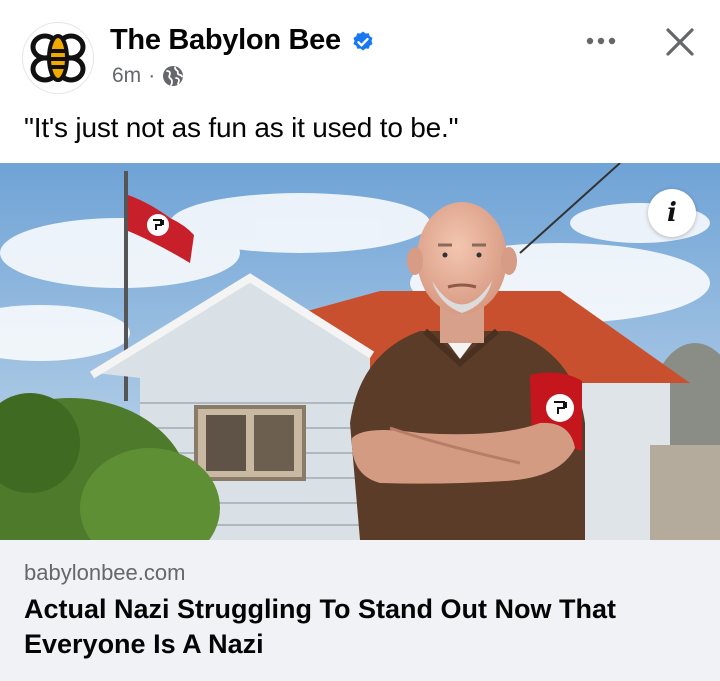  What do you see at coordinates (363, 41) in the screenshot?
I see `verified-badge-icon` at bounding box center [363, 41].